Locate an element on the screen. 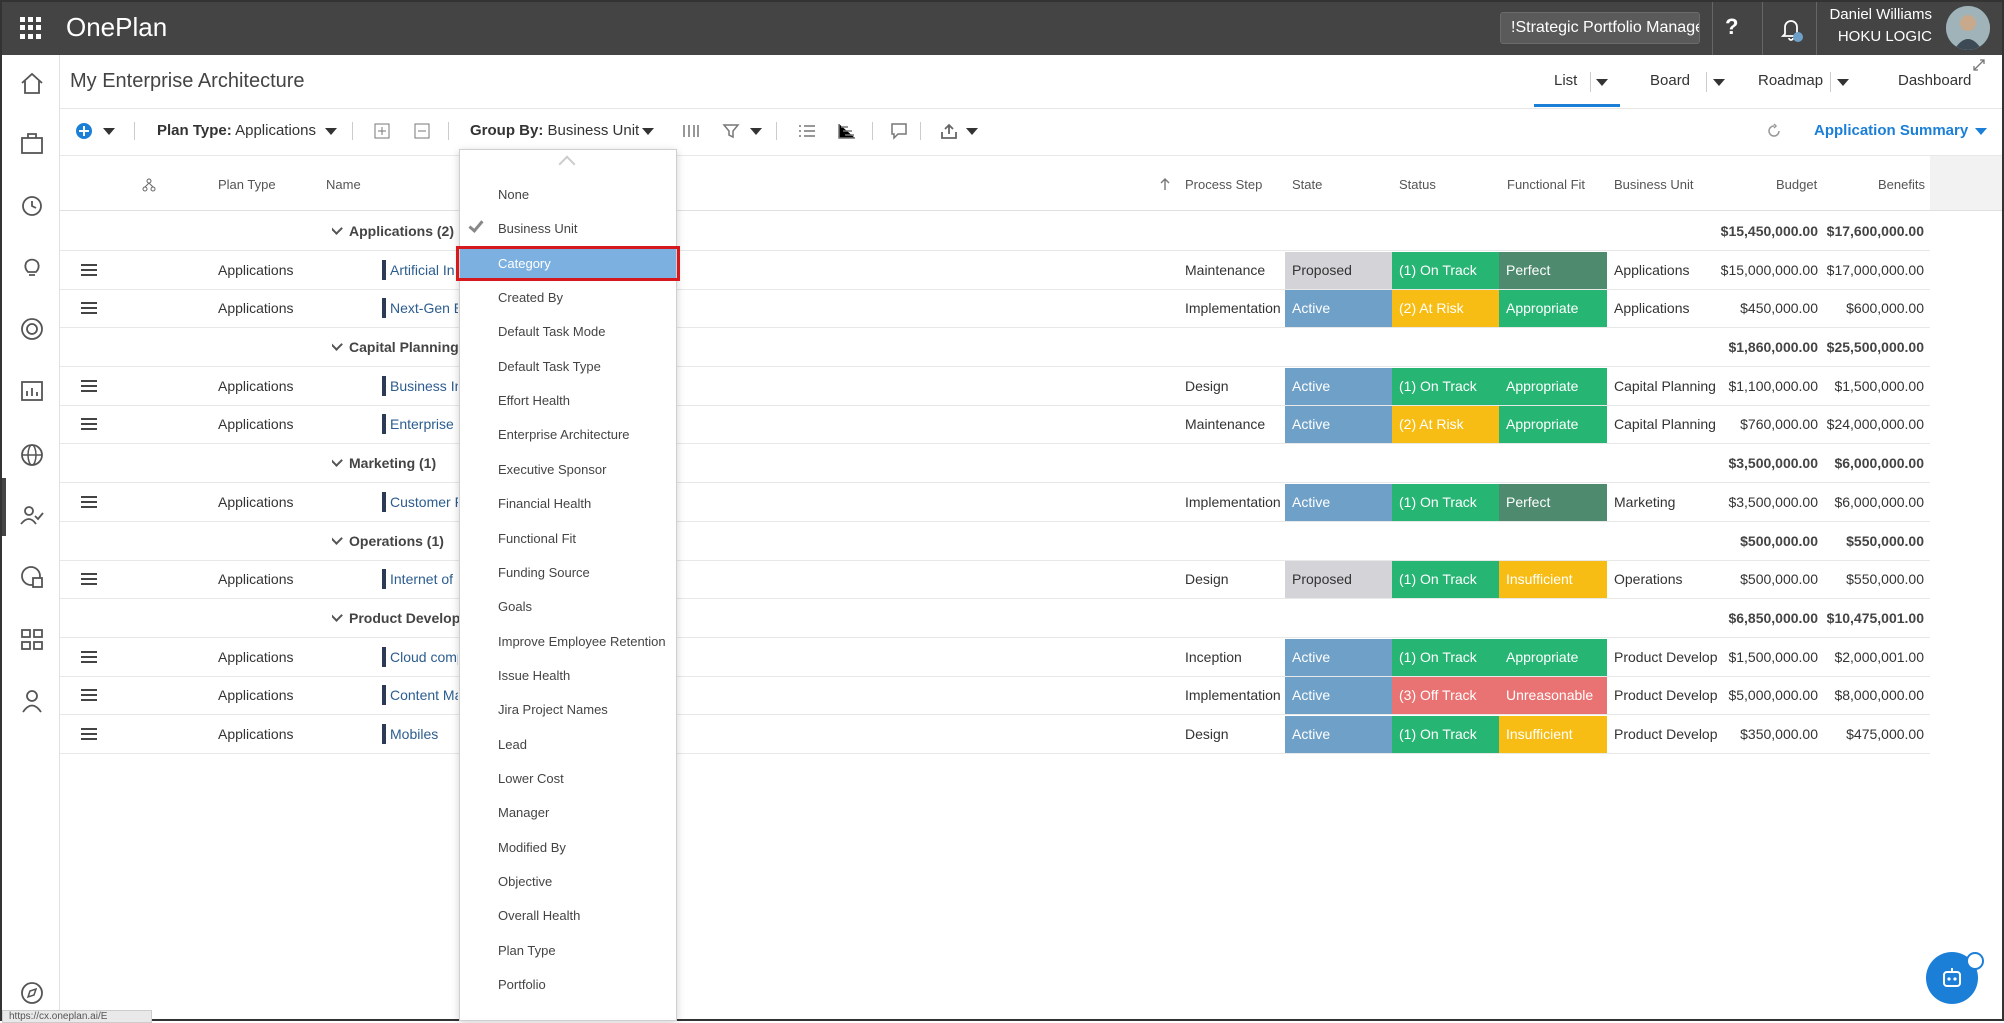 Image resolution: width=2004 pixels, height=1023 pixels. gantt-view-icon is located at coordinates (847, 131).